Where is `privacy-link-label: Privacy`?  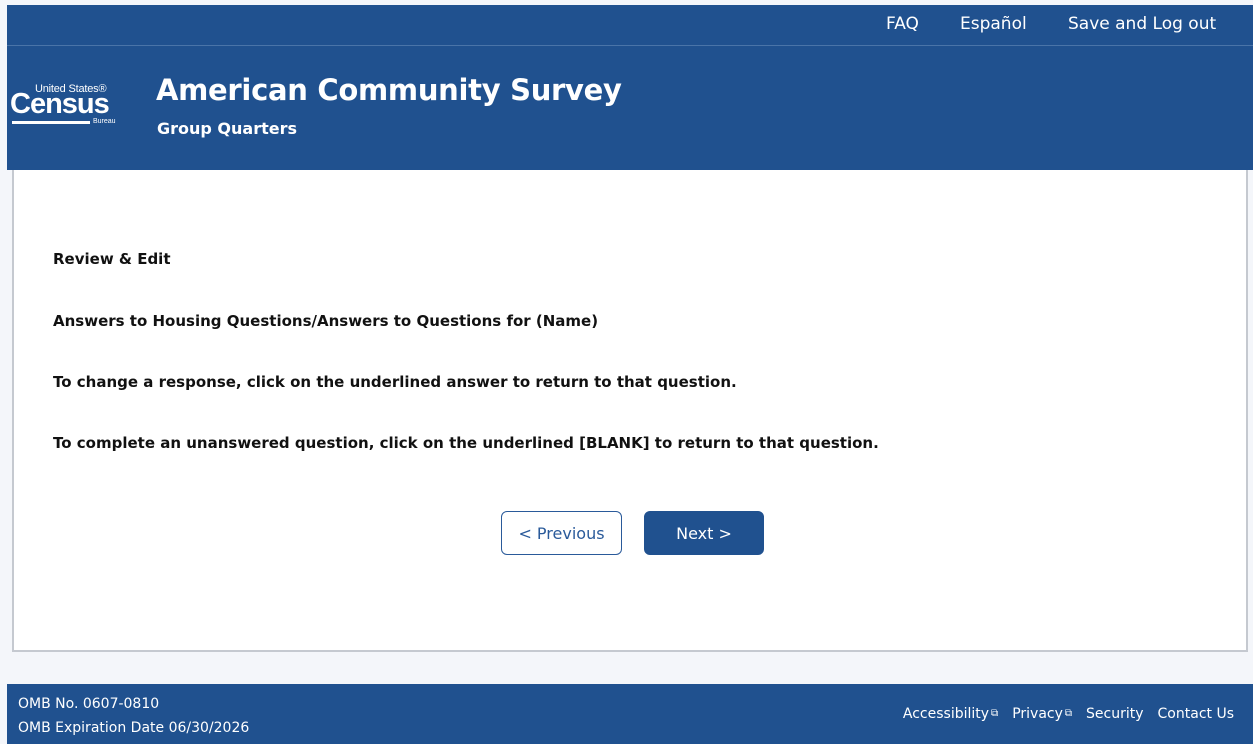 privacy-link-label: Privacy is located at coordinates (1037, 714).